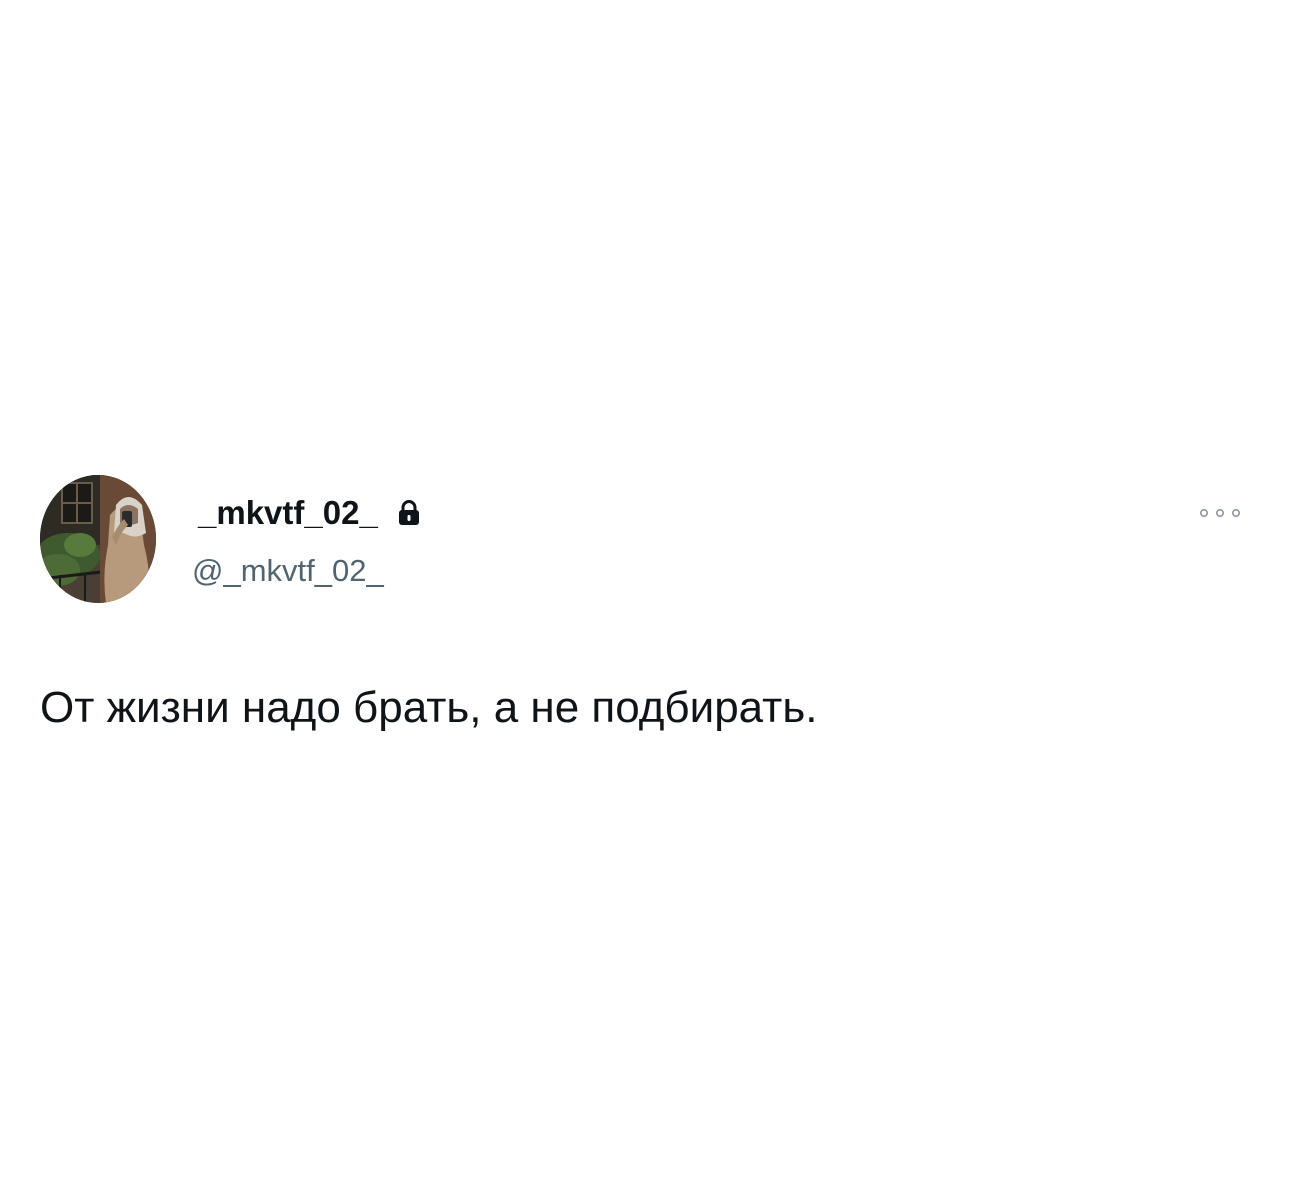 The width and height of the screenshot is (1290, 1181). Describe the element at coordinates (429, 707) in the screenshot. I see `tweet-text: От жизни надо брать, а не подбирать.` at that location.